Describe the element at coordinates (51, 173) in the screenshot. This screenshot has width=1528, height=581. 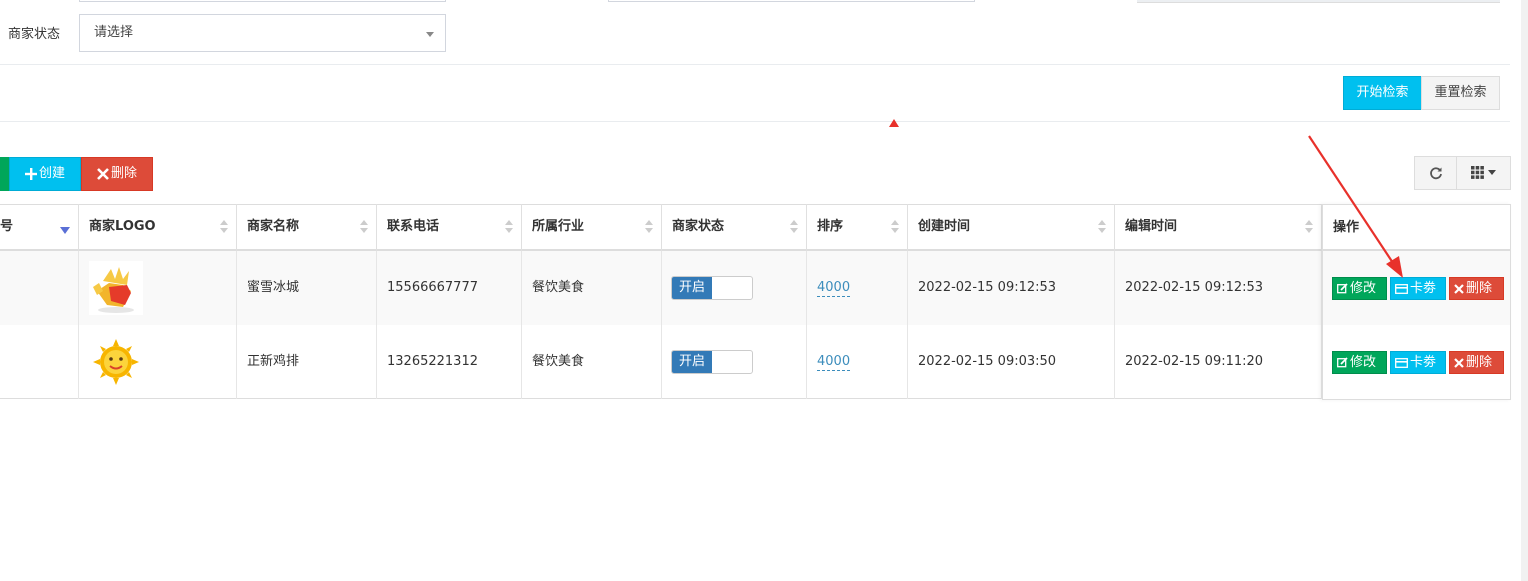
I see `create-button-label: 创建` at that location.